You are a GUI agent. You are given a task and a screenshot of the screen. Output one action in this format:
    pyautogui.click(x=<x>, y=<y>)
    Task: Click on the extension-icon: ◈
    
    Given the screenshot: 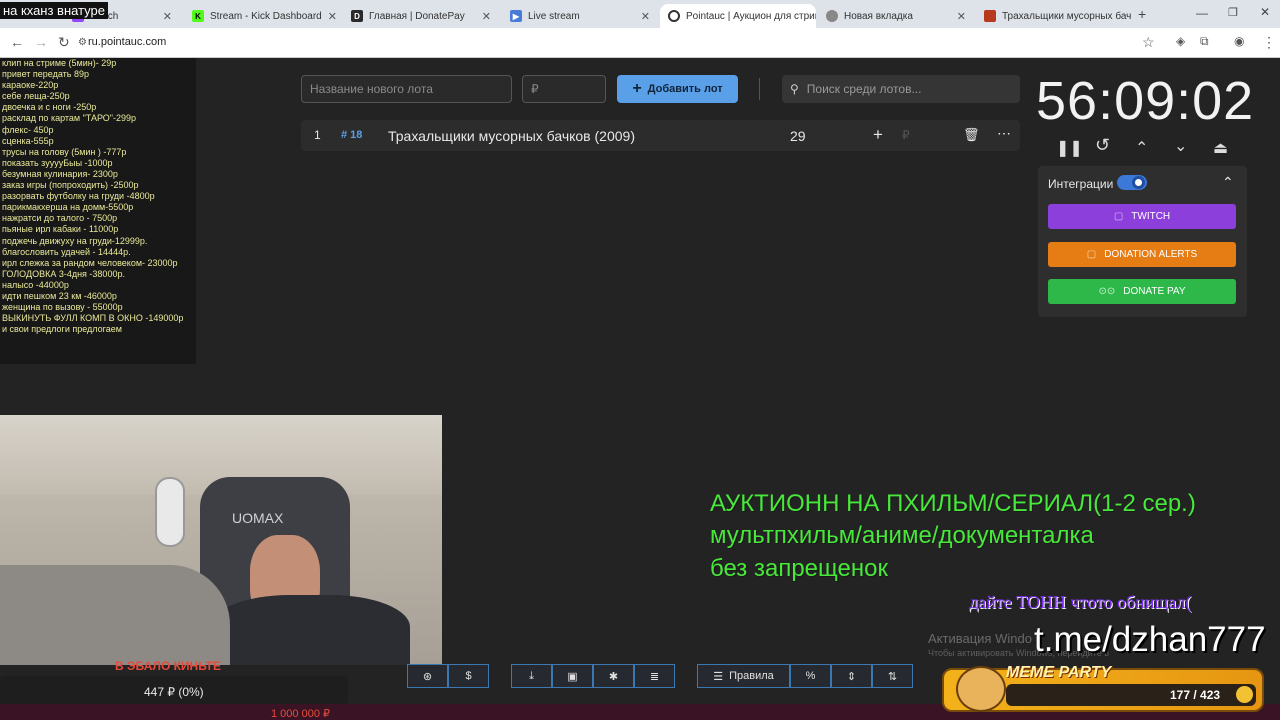 What is the action you would take?
    pyautogui.click(x=1180, y=41)
    